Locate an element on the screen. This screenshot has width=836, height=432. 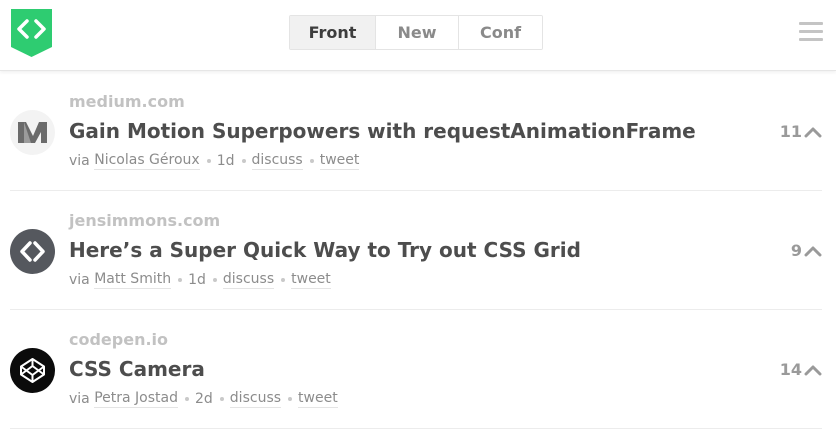
post-title: CSS Camera is located at coordinates (137, 369).